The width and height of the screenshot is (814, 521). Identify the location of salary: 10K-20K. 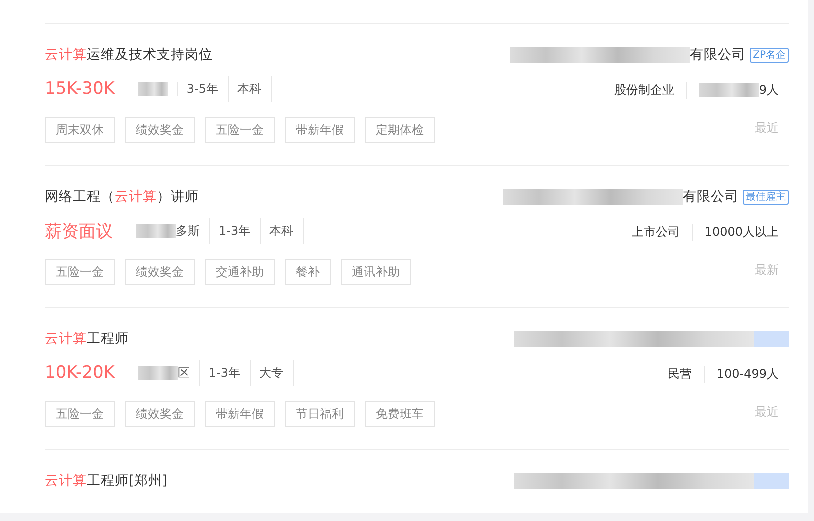
(80, 373).